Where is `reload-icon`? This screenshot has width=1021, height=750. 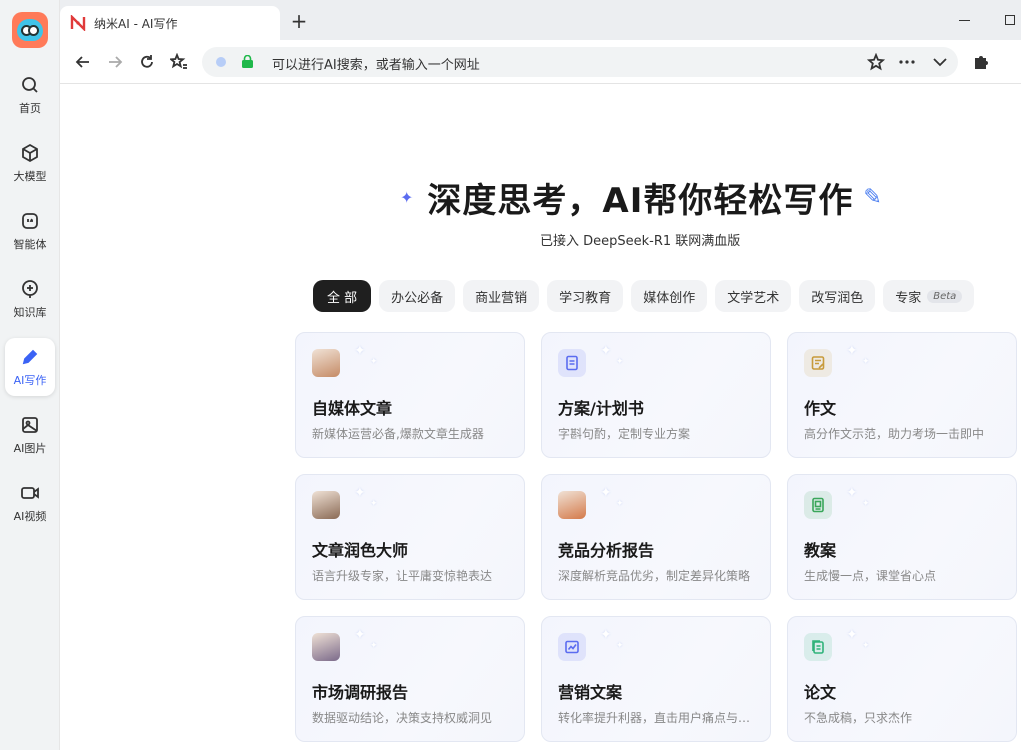 reload-icon is located at coordinates (147, 61).